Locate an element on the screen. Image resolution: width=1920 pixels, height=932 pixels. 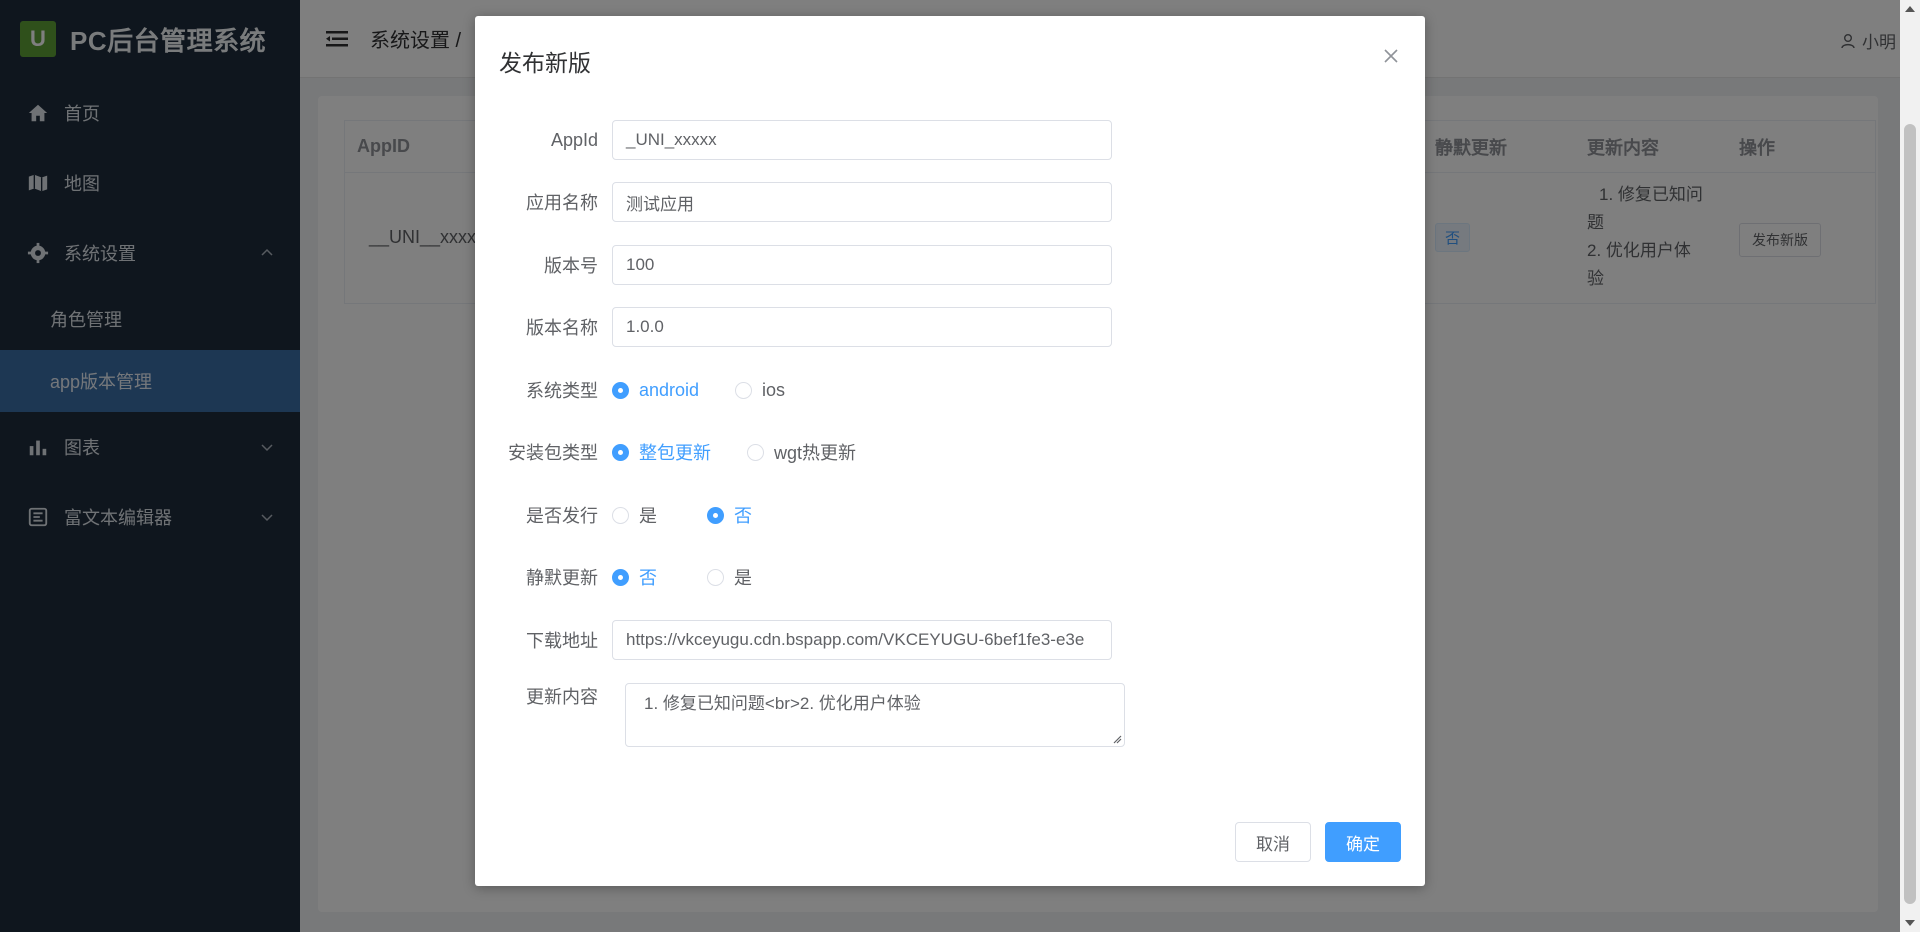
resize-handle-icon is located at coordinates (1117, 739).